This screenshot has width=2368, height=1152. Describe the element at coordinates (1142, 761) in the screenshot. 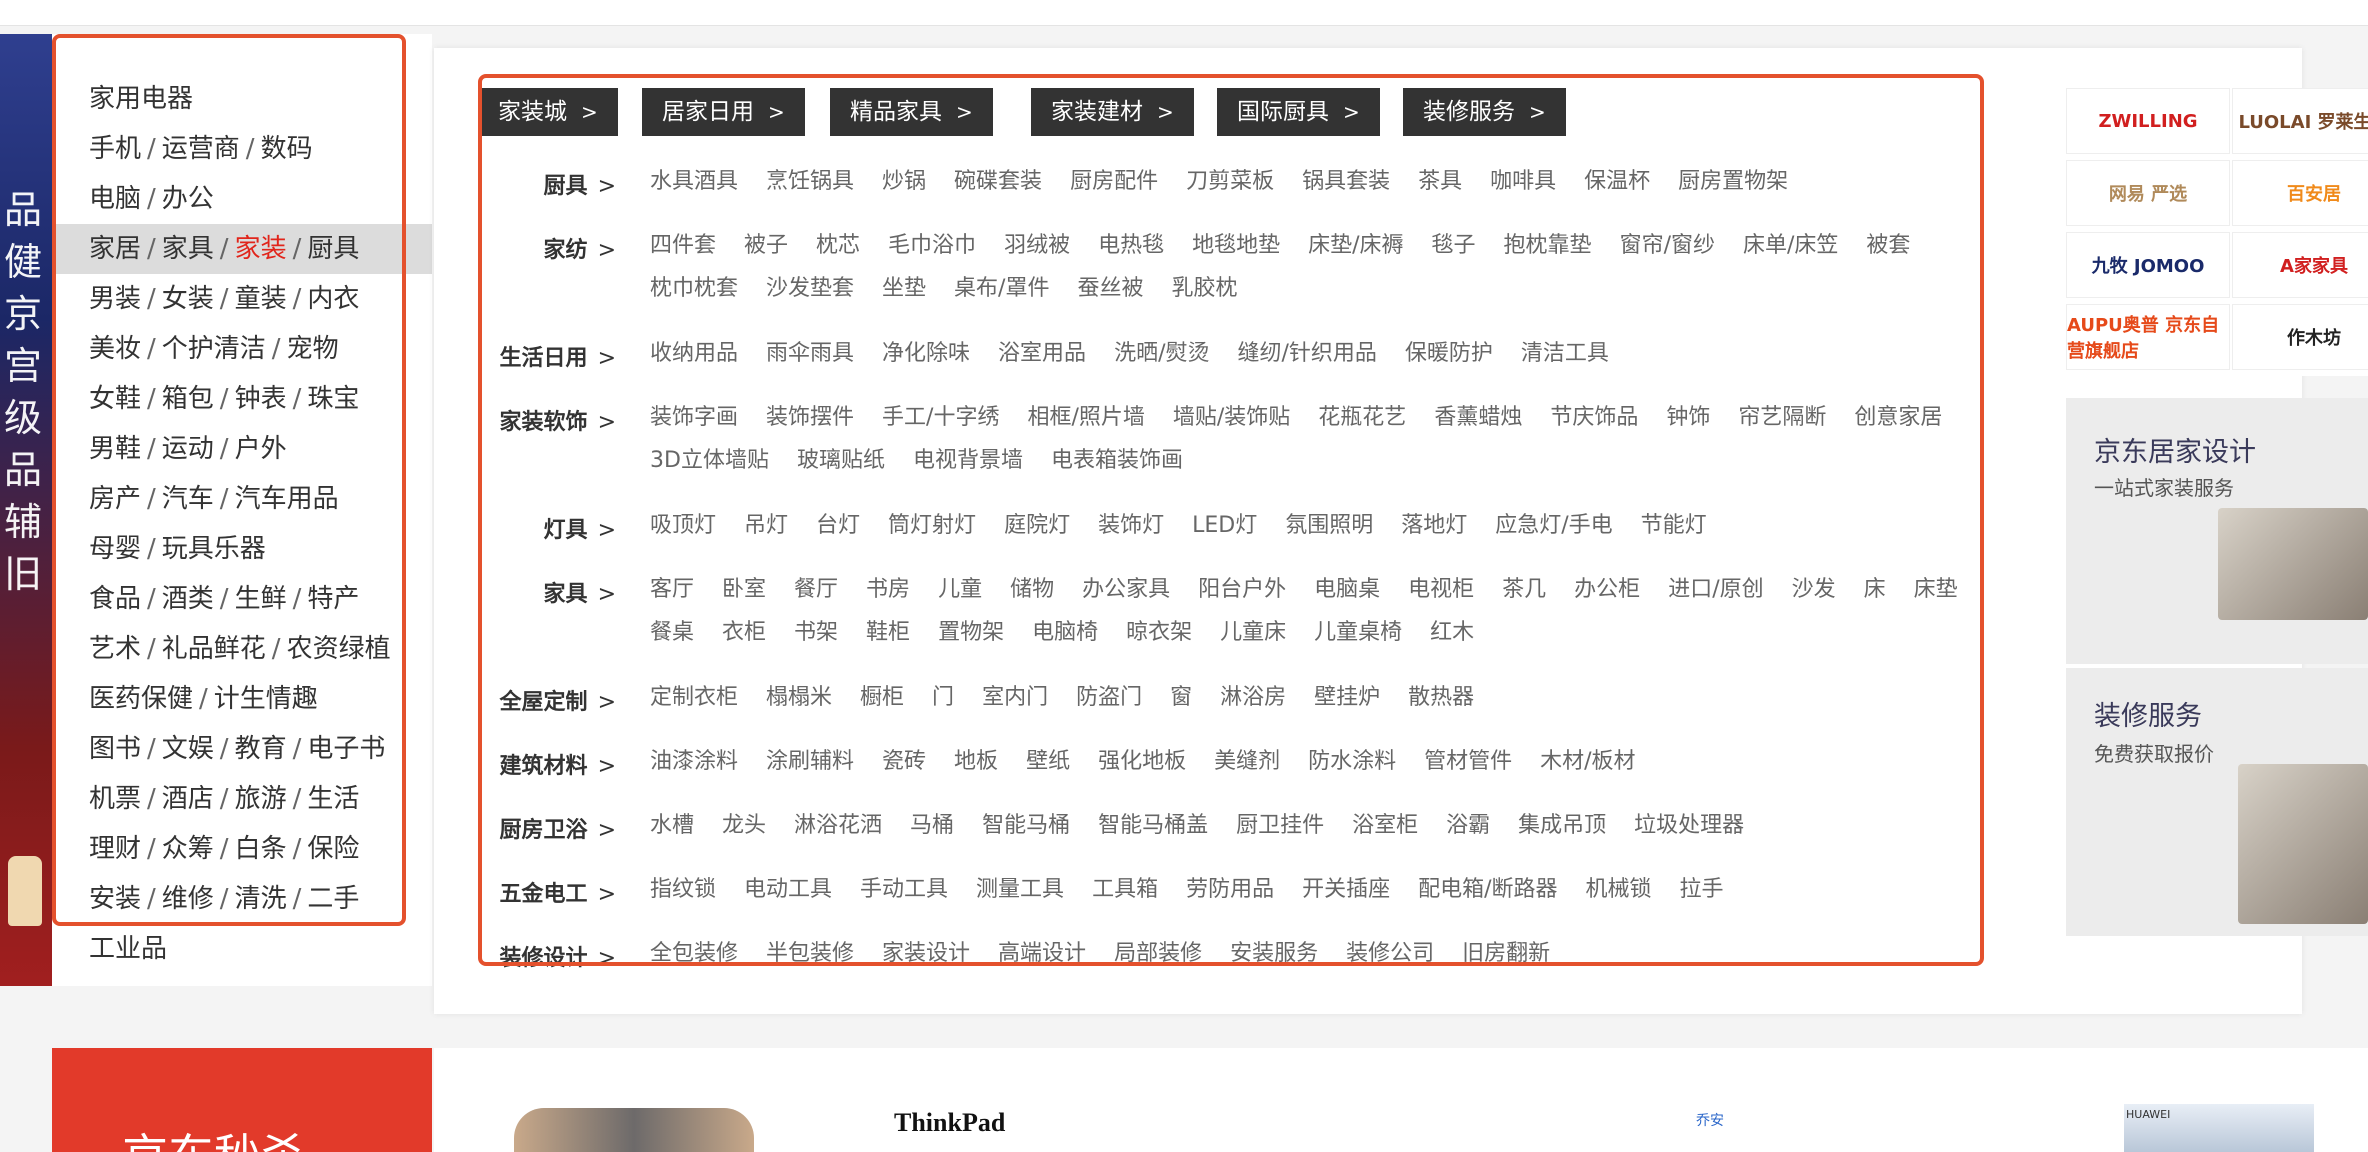

I see `mega-link: 强化地板` at that location.